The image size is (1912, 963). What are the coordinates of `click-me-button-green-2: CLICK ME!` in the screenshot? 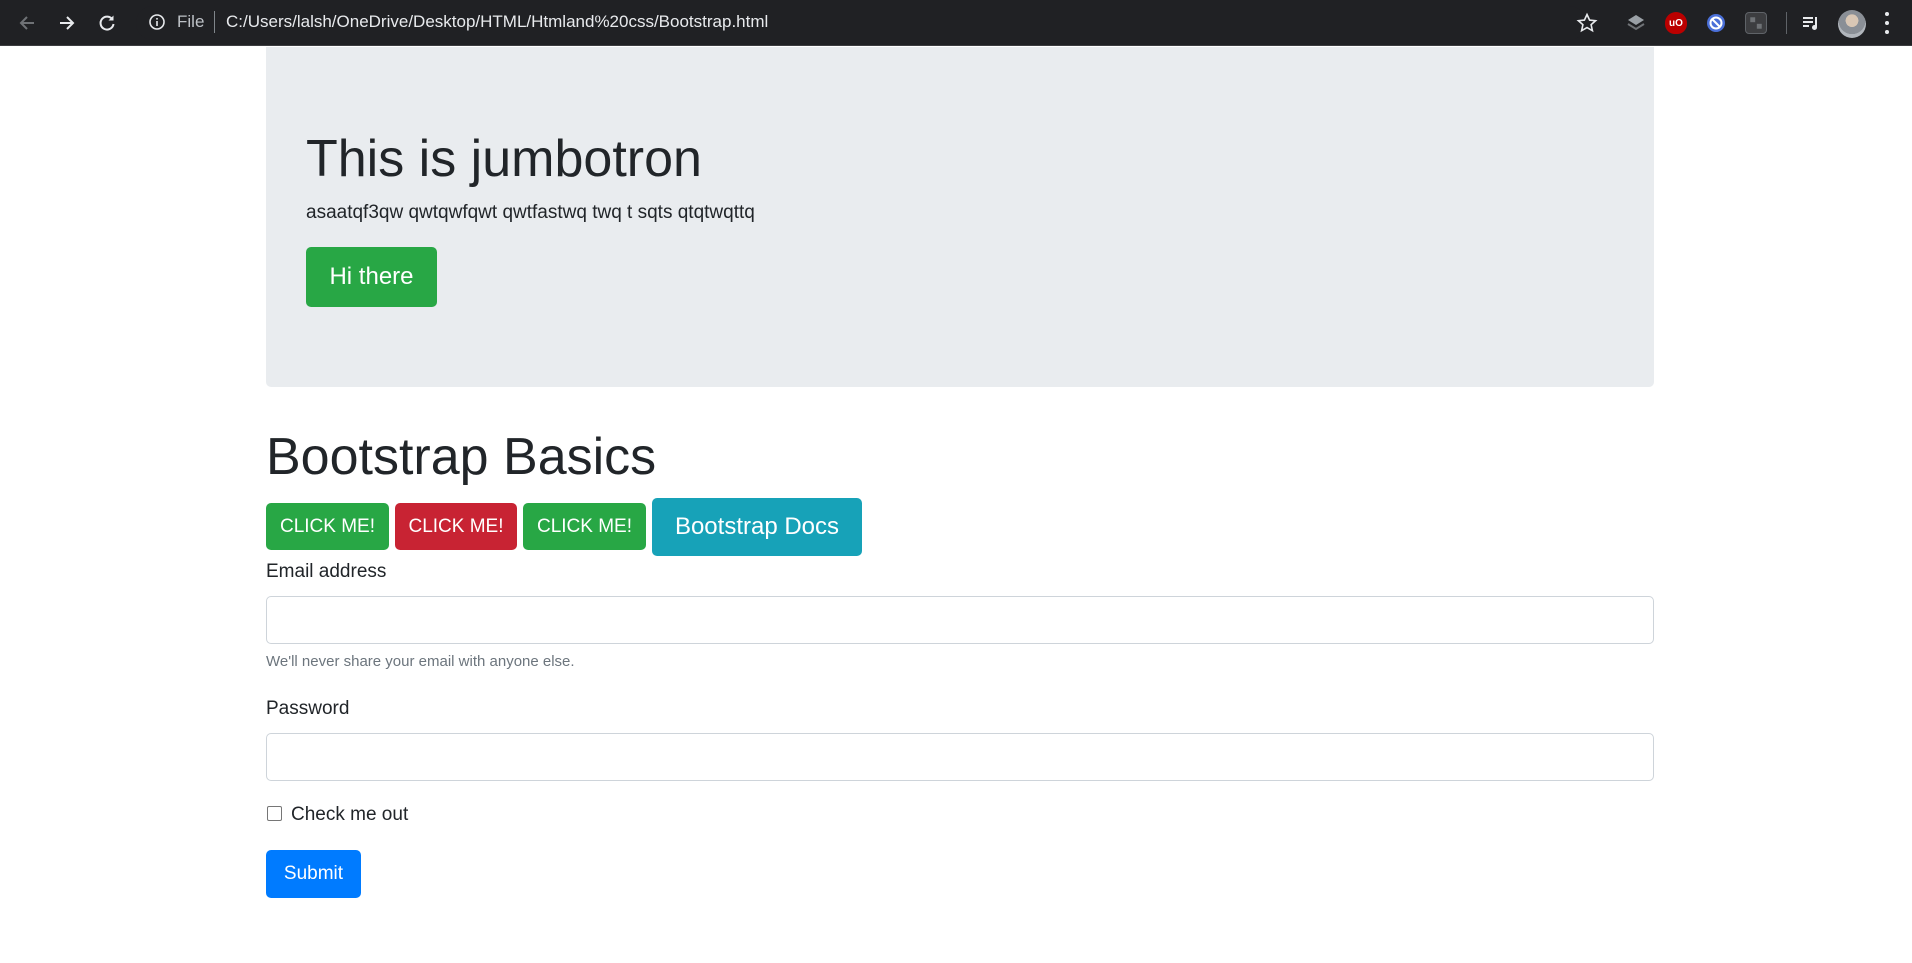 It's located at (584, 526).